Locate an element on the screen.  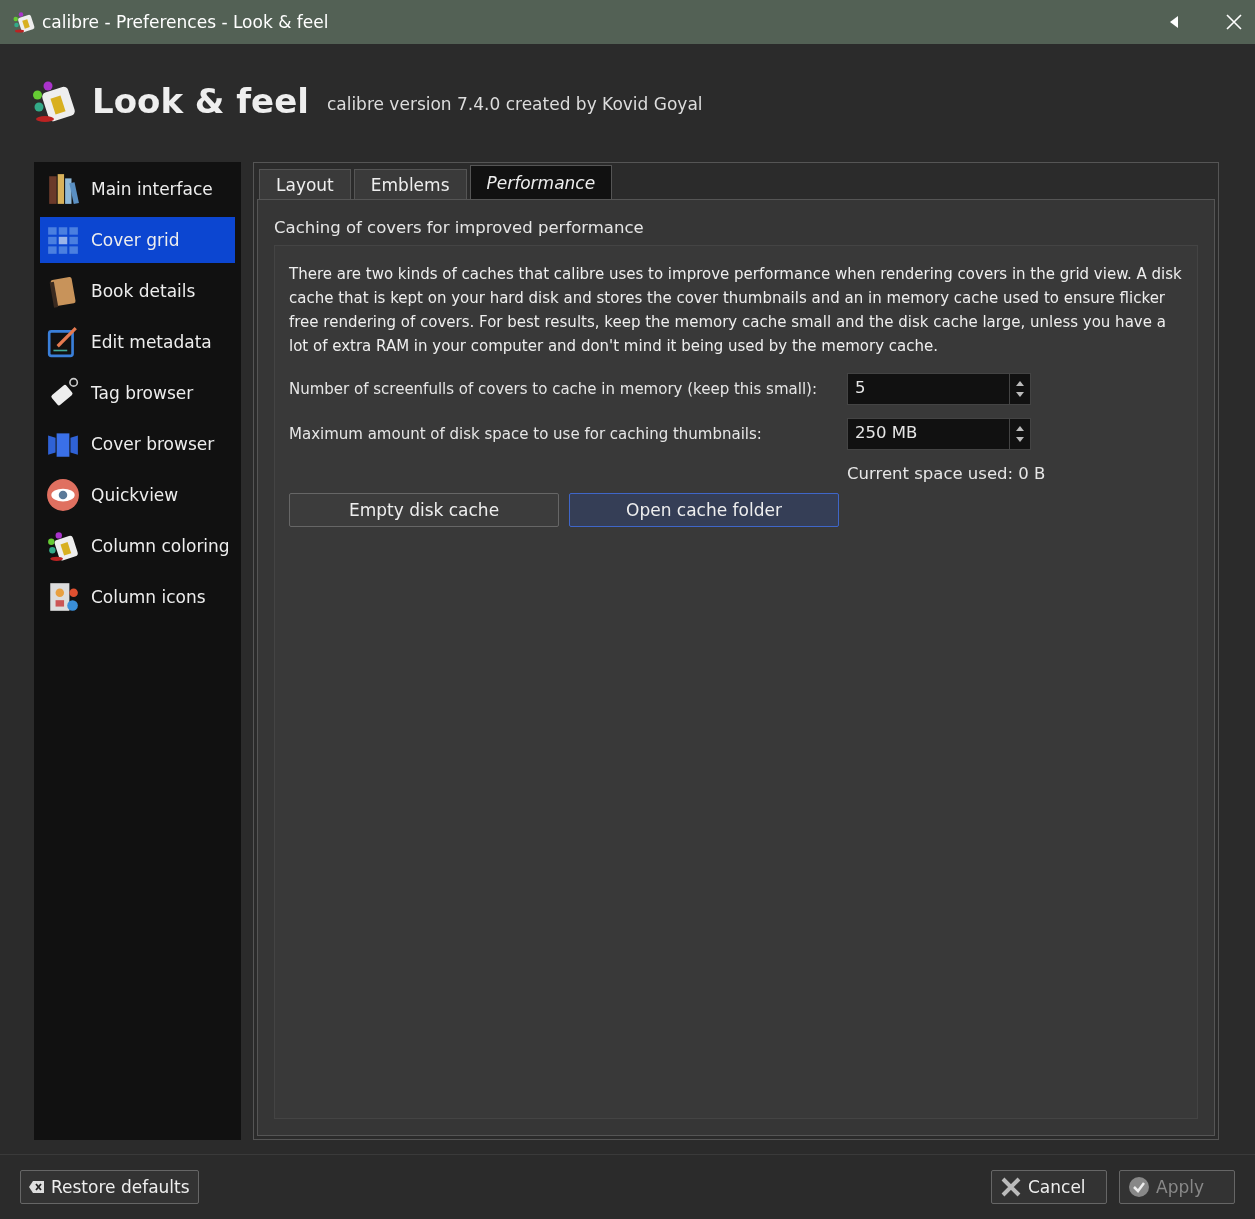
sidebar-item: Edit metadata is located at coordinates (137, 342).